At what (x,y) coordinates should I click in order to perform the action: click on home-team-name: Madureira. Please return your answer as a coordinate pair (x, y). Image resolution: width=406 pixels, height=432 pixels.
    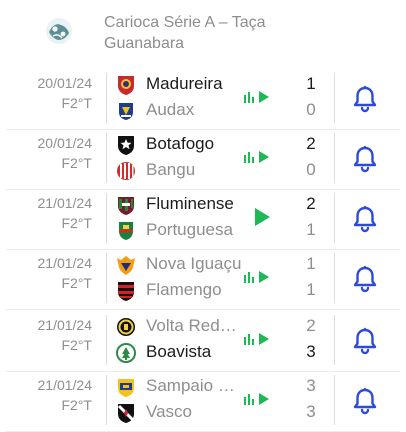
    Looking at the image, I should click on (184, 83).